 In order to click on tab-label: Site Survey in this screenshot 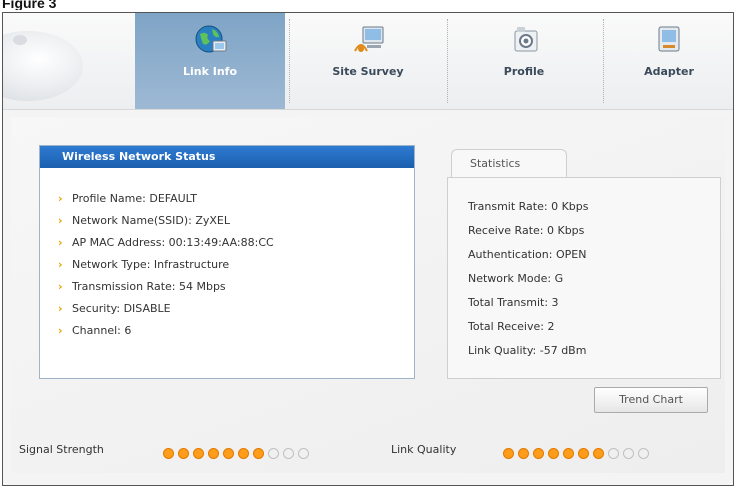, I will do `click(368, 71)`.